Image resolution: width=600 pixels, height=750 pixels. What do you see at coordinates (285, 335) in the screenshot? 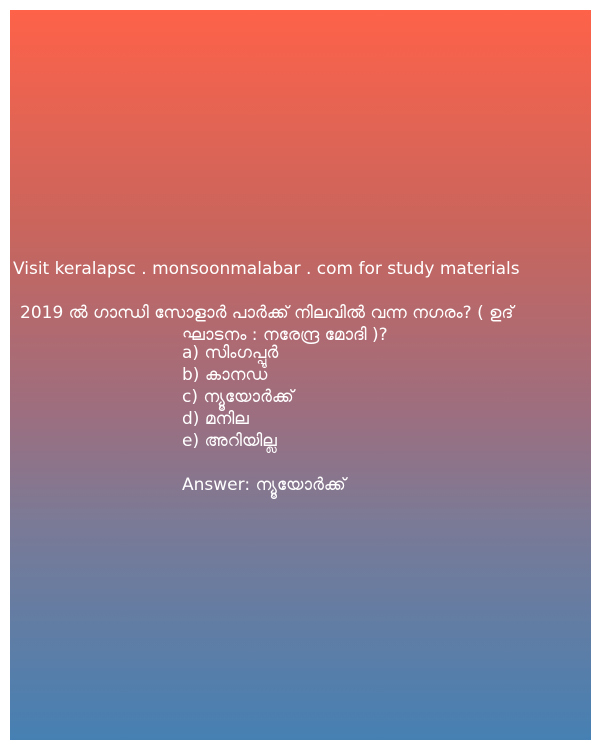
I see `question-line-2: ഘാടനം : നരേന്ദ്ര മോദി )?` at bounding box center [285, 335].